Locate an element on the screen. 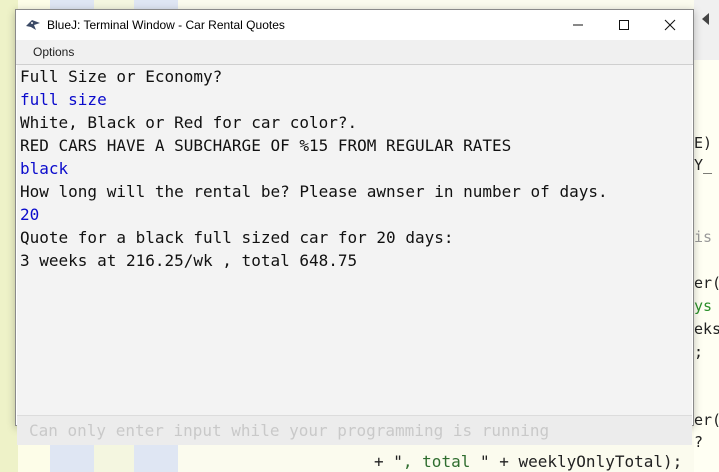 This screenshot has height=472, width=719. code-fragment: is is located at coordinates (703, 237).